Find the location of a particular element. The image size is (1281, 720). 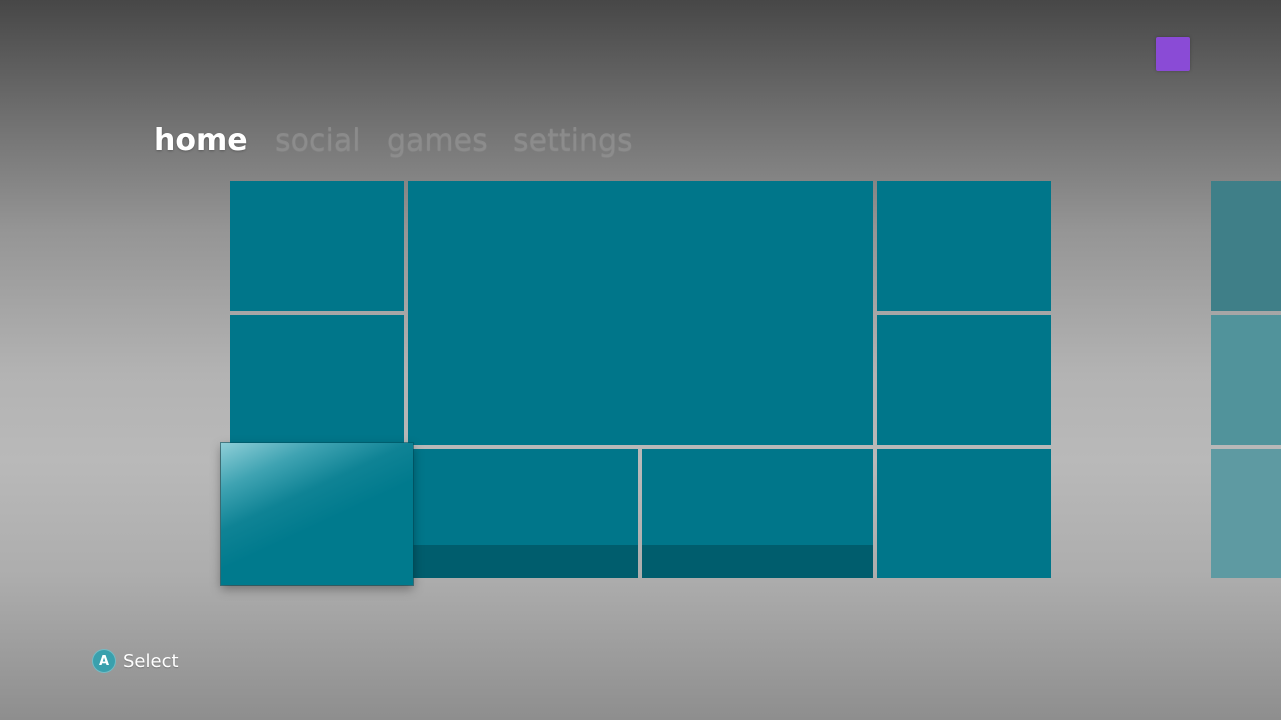

tile-bottom-left is located at coordinates (317, 514).